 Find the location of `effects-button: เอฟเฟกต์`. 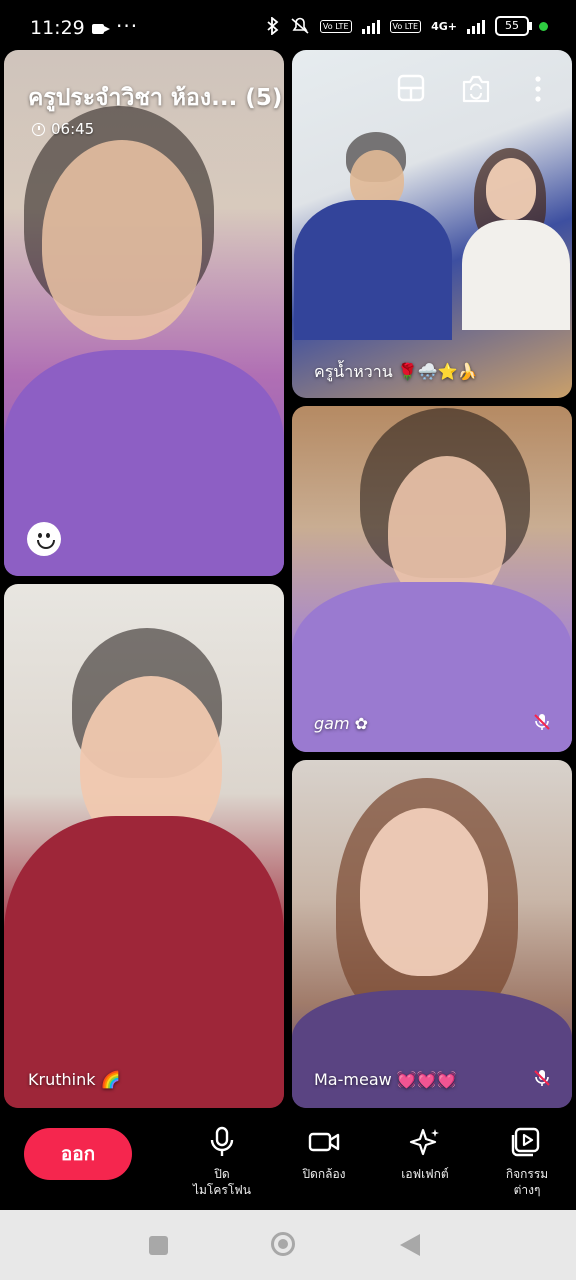

effects-button: เอฟเฟกต์ is located at coordinates (425, 1154).